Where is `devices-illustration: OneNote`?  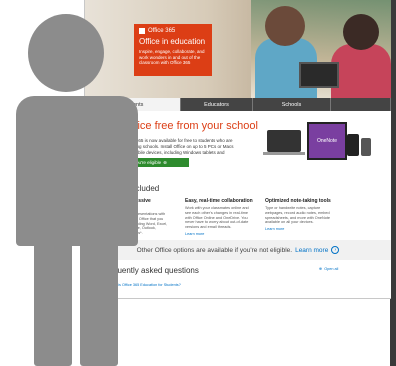 devices-illustration: OneNote is located at coordinates (318, 143).